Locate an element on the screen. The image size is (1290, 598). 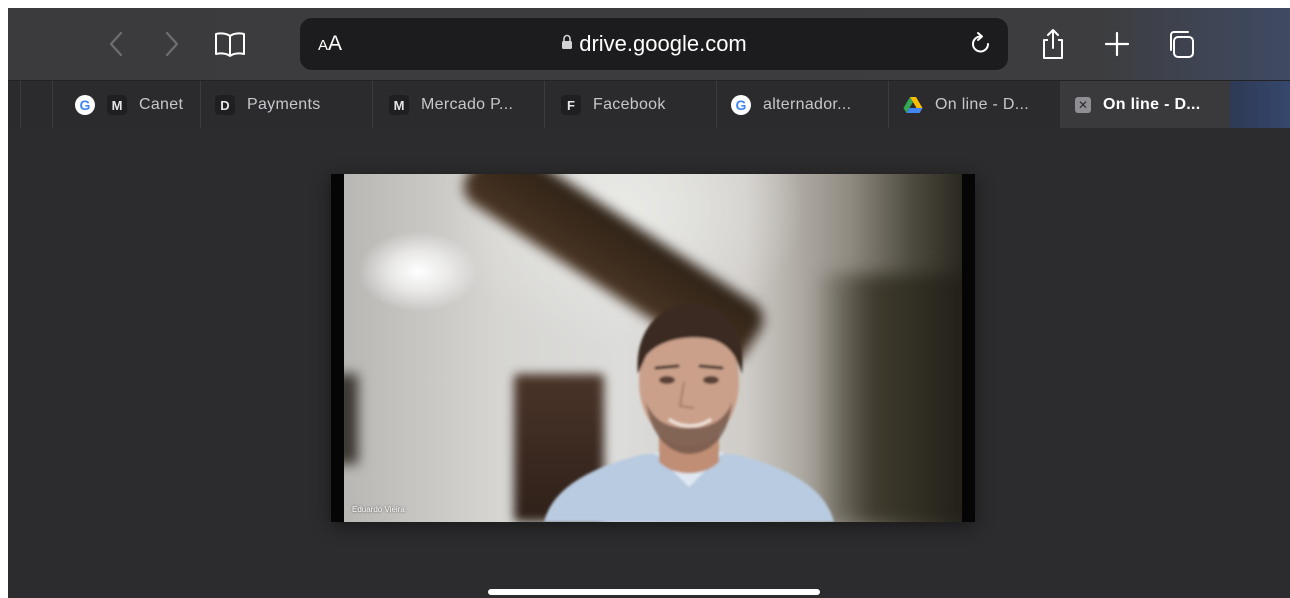
tab-facebook: F Facebook is located at coordinates (630, 105).